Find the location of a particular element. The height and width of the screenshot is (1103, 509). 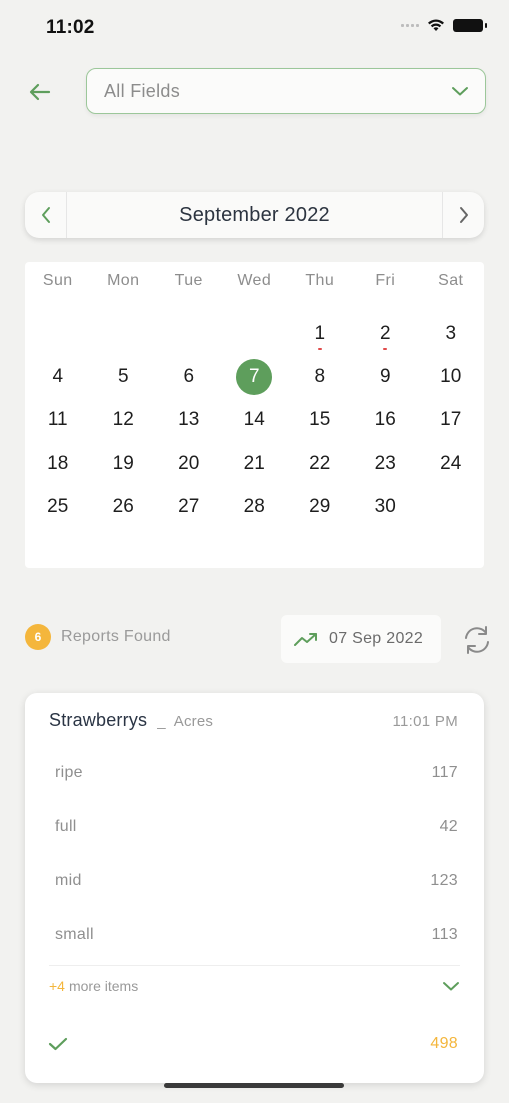

calendar-day: 20 is located at coordinates (189, 463).